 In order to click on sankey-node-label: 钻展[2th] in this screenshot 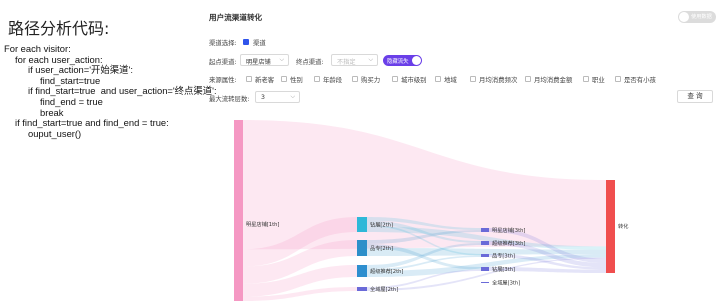, I will do `click(381, 225)`.